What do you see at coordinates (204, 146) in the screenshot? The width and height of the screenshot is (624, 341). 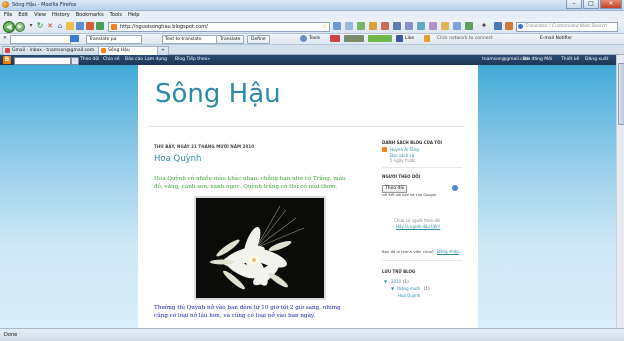 I see `post-date: THỨ BẢY, NGÀY 21 THÁNG MƯỜI NĂM 2010` at bounding box center [204, 146].